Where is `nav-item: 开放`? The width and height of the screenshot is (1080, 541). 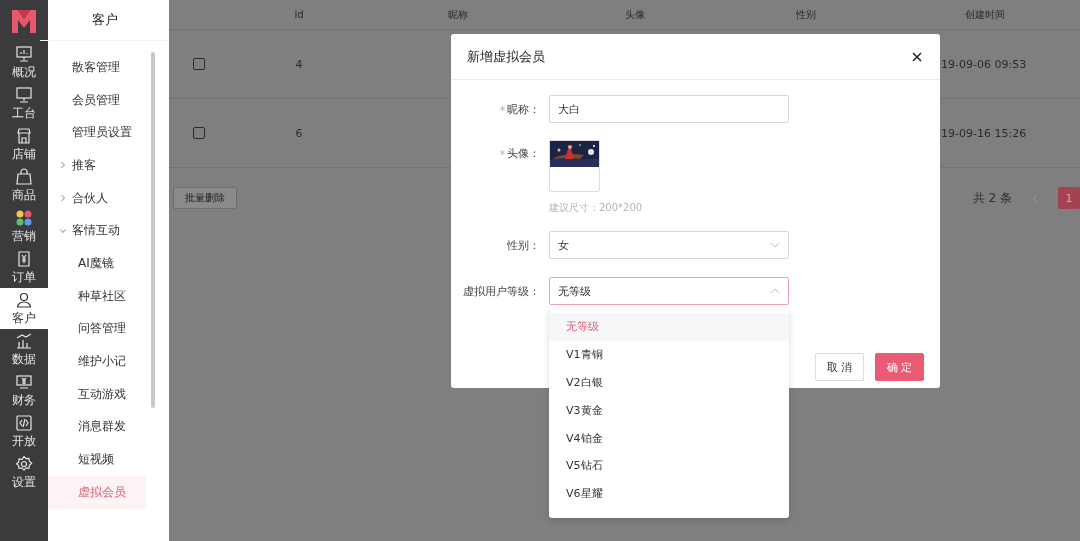
nav-item: 开放 is located at coordinates (24, 431).